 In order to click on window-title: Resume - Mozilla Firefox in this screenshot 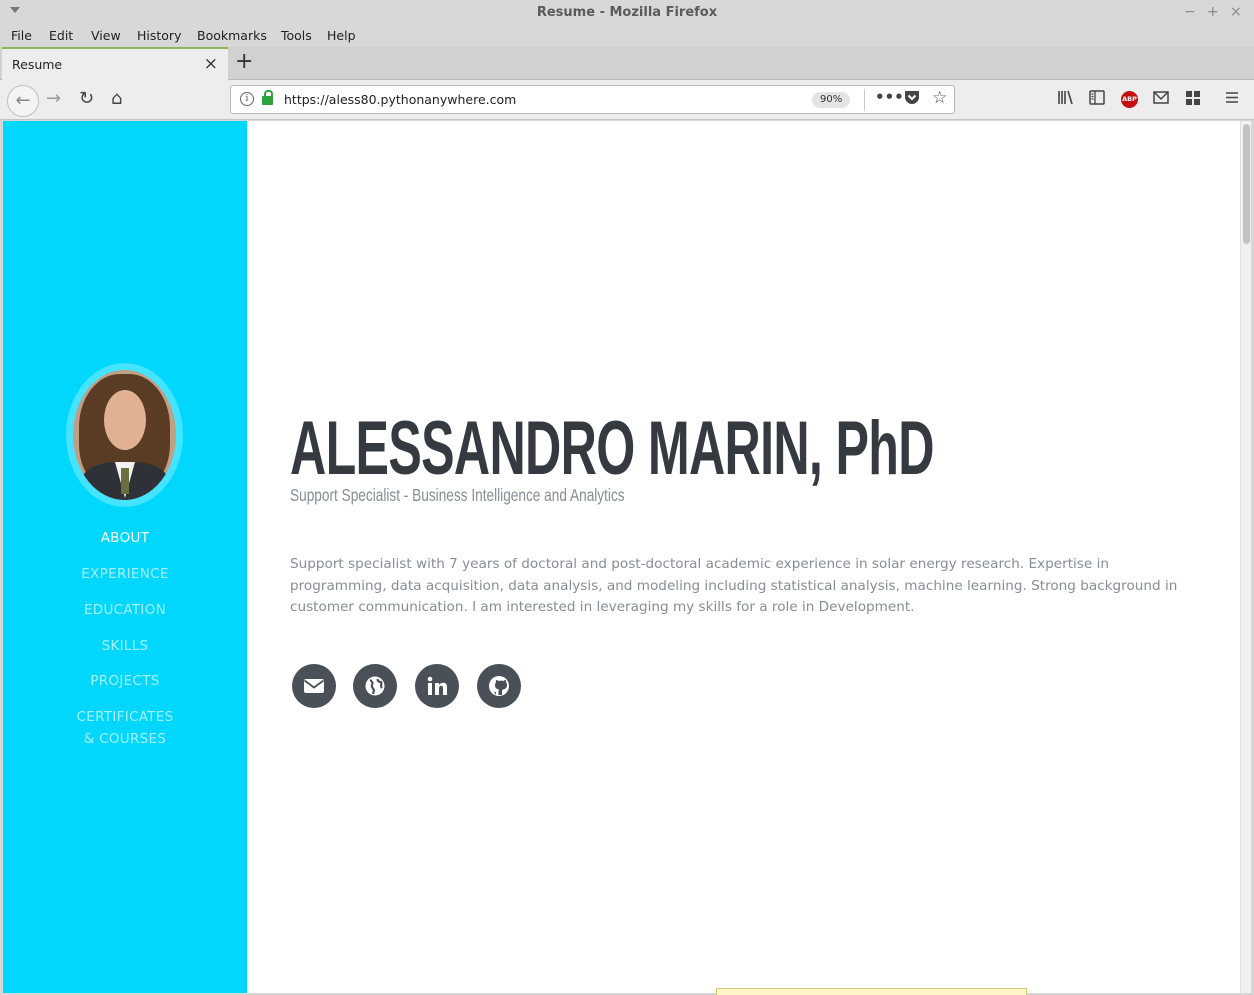, I will do `click(627, 12)`.